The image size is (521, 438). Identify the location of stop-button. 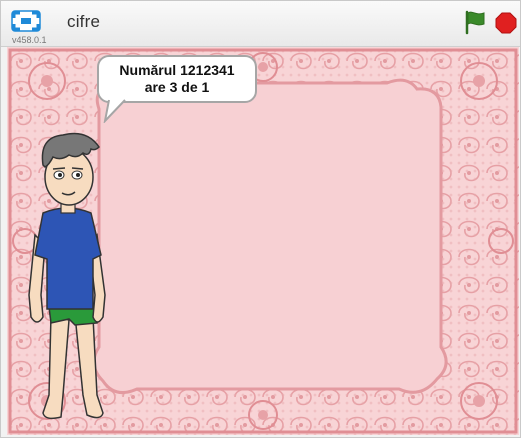
(506, 23).